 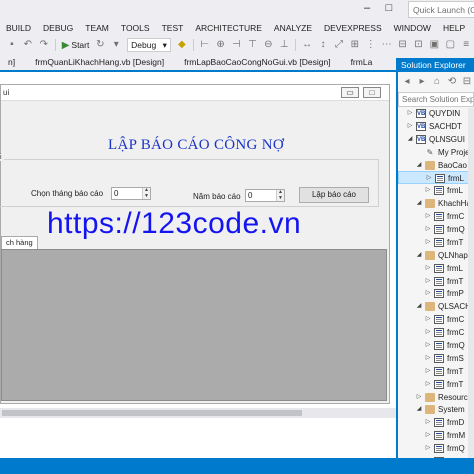 What do you see at coordinates (407, 82) in the screenshot?
I see `back-icon: ◂` at bounding box center [407, 82].